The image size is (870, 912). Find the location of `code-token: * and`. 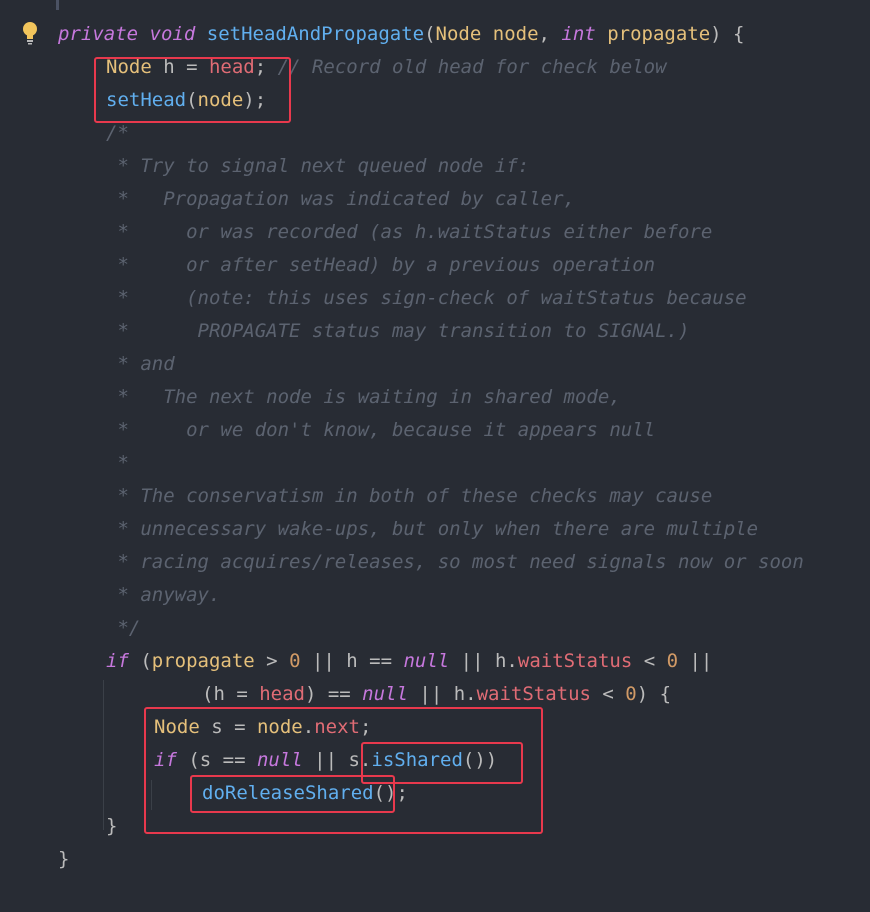

code-token: * and is located at coordinates (140, 364).